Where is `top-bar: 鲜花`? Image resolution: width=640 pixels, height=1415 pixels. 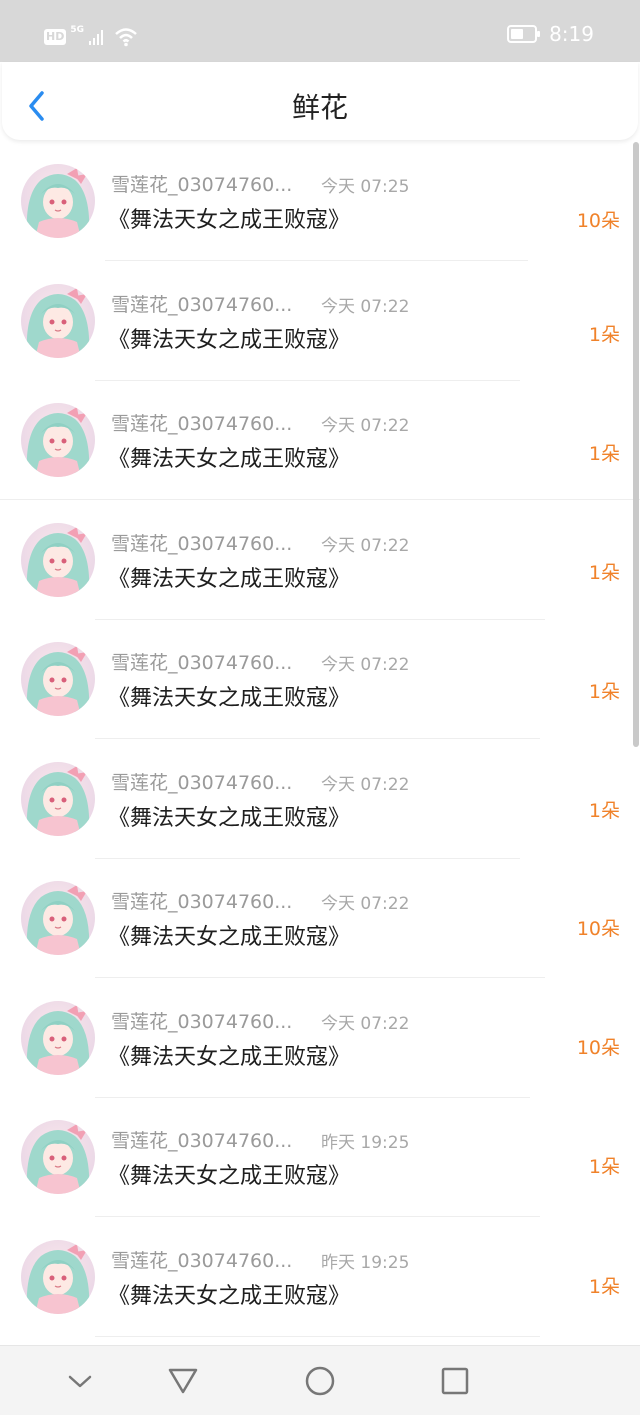
top-bar: 鲜花 is located at coordinates (320, 101).